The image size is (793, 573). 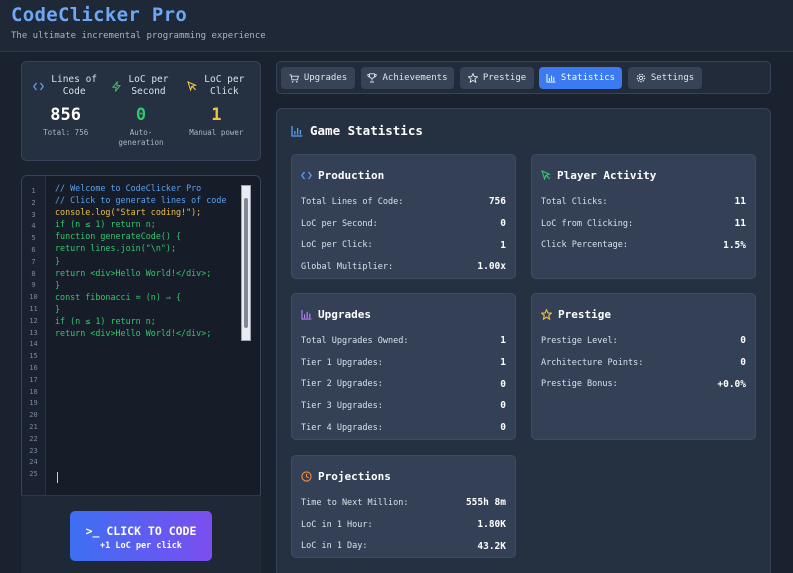 I want to click on line-number: 13, so click(x=33, y=332).